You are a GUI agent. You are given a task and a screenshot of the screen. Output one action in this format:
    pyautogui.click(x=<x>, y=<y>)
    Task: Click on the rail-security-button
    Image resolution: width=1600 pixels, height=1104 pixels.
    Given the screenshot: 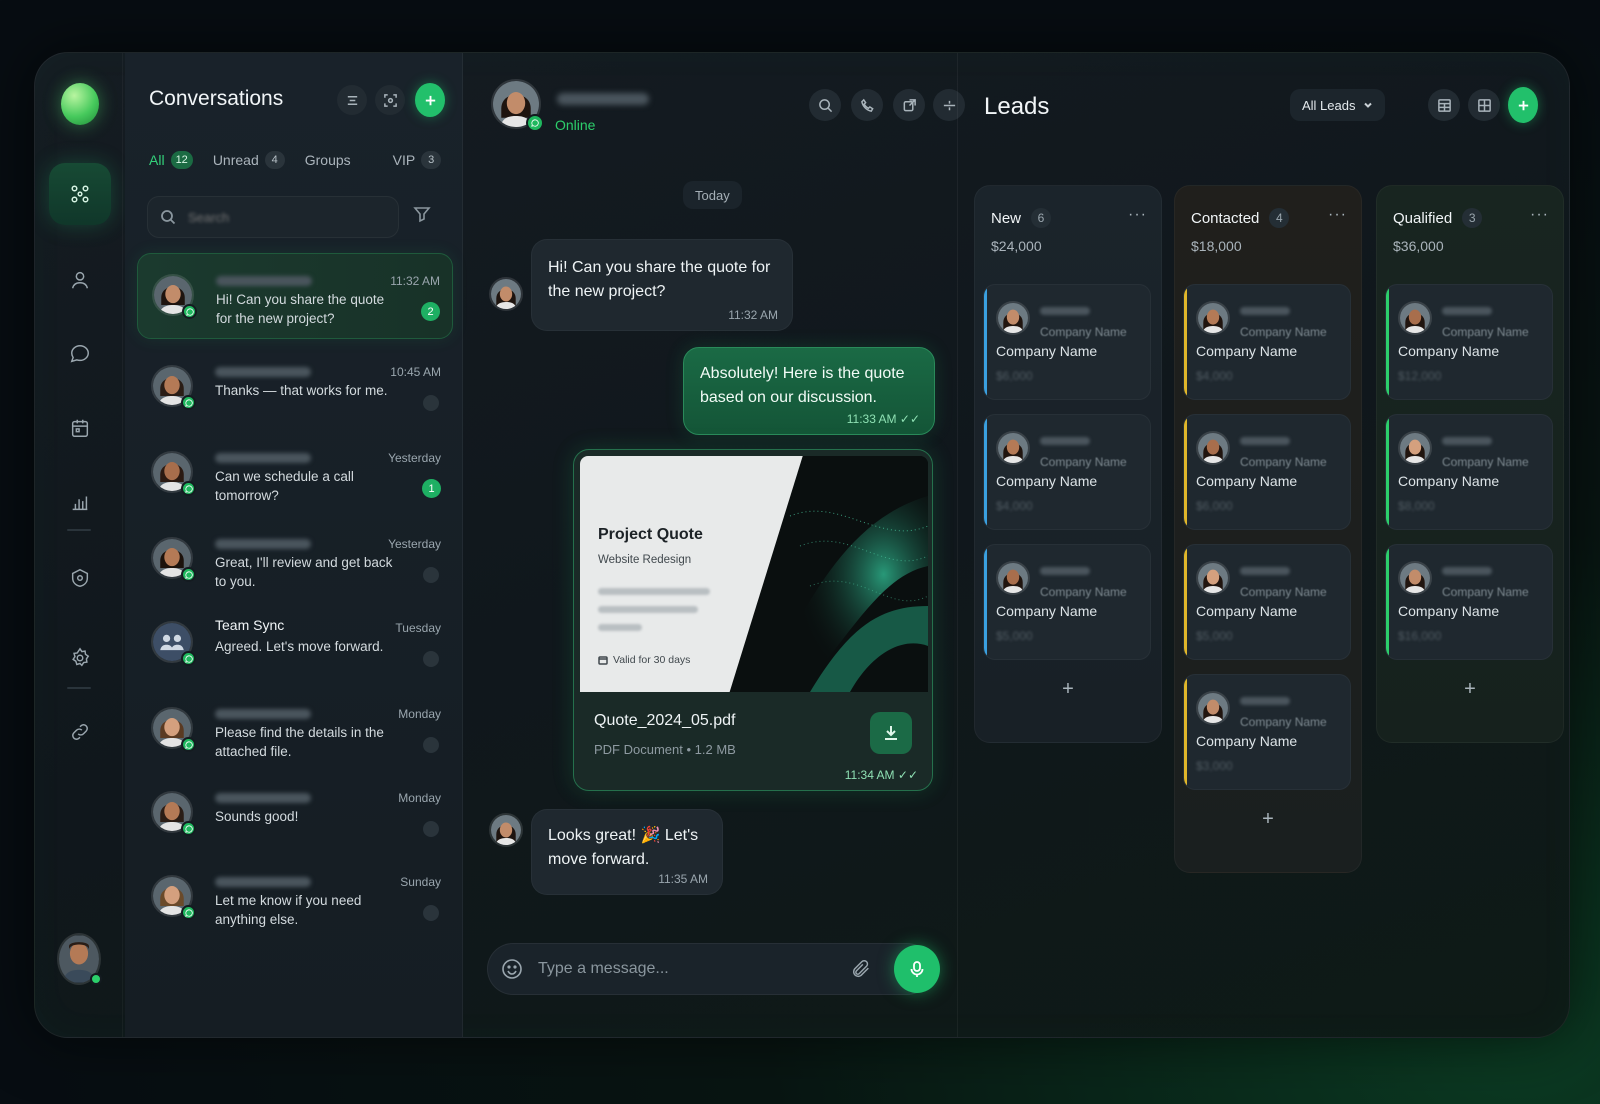 What is the action you would take?
    pyautogui.click(x=80, y=578)
    